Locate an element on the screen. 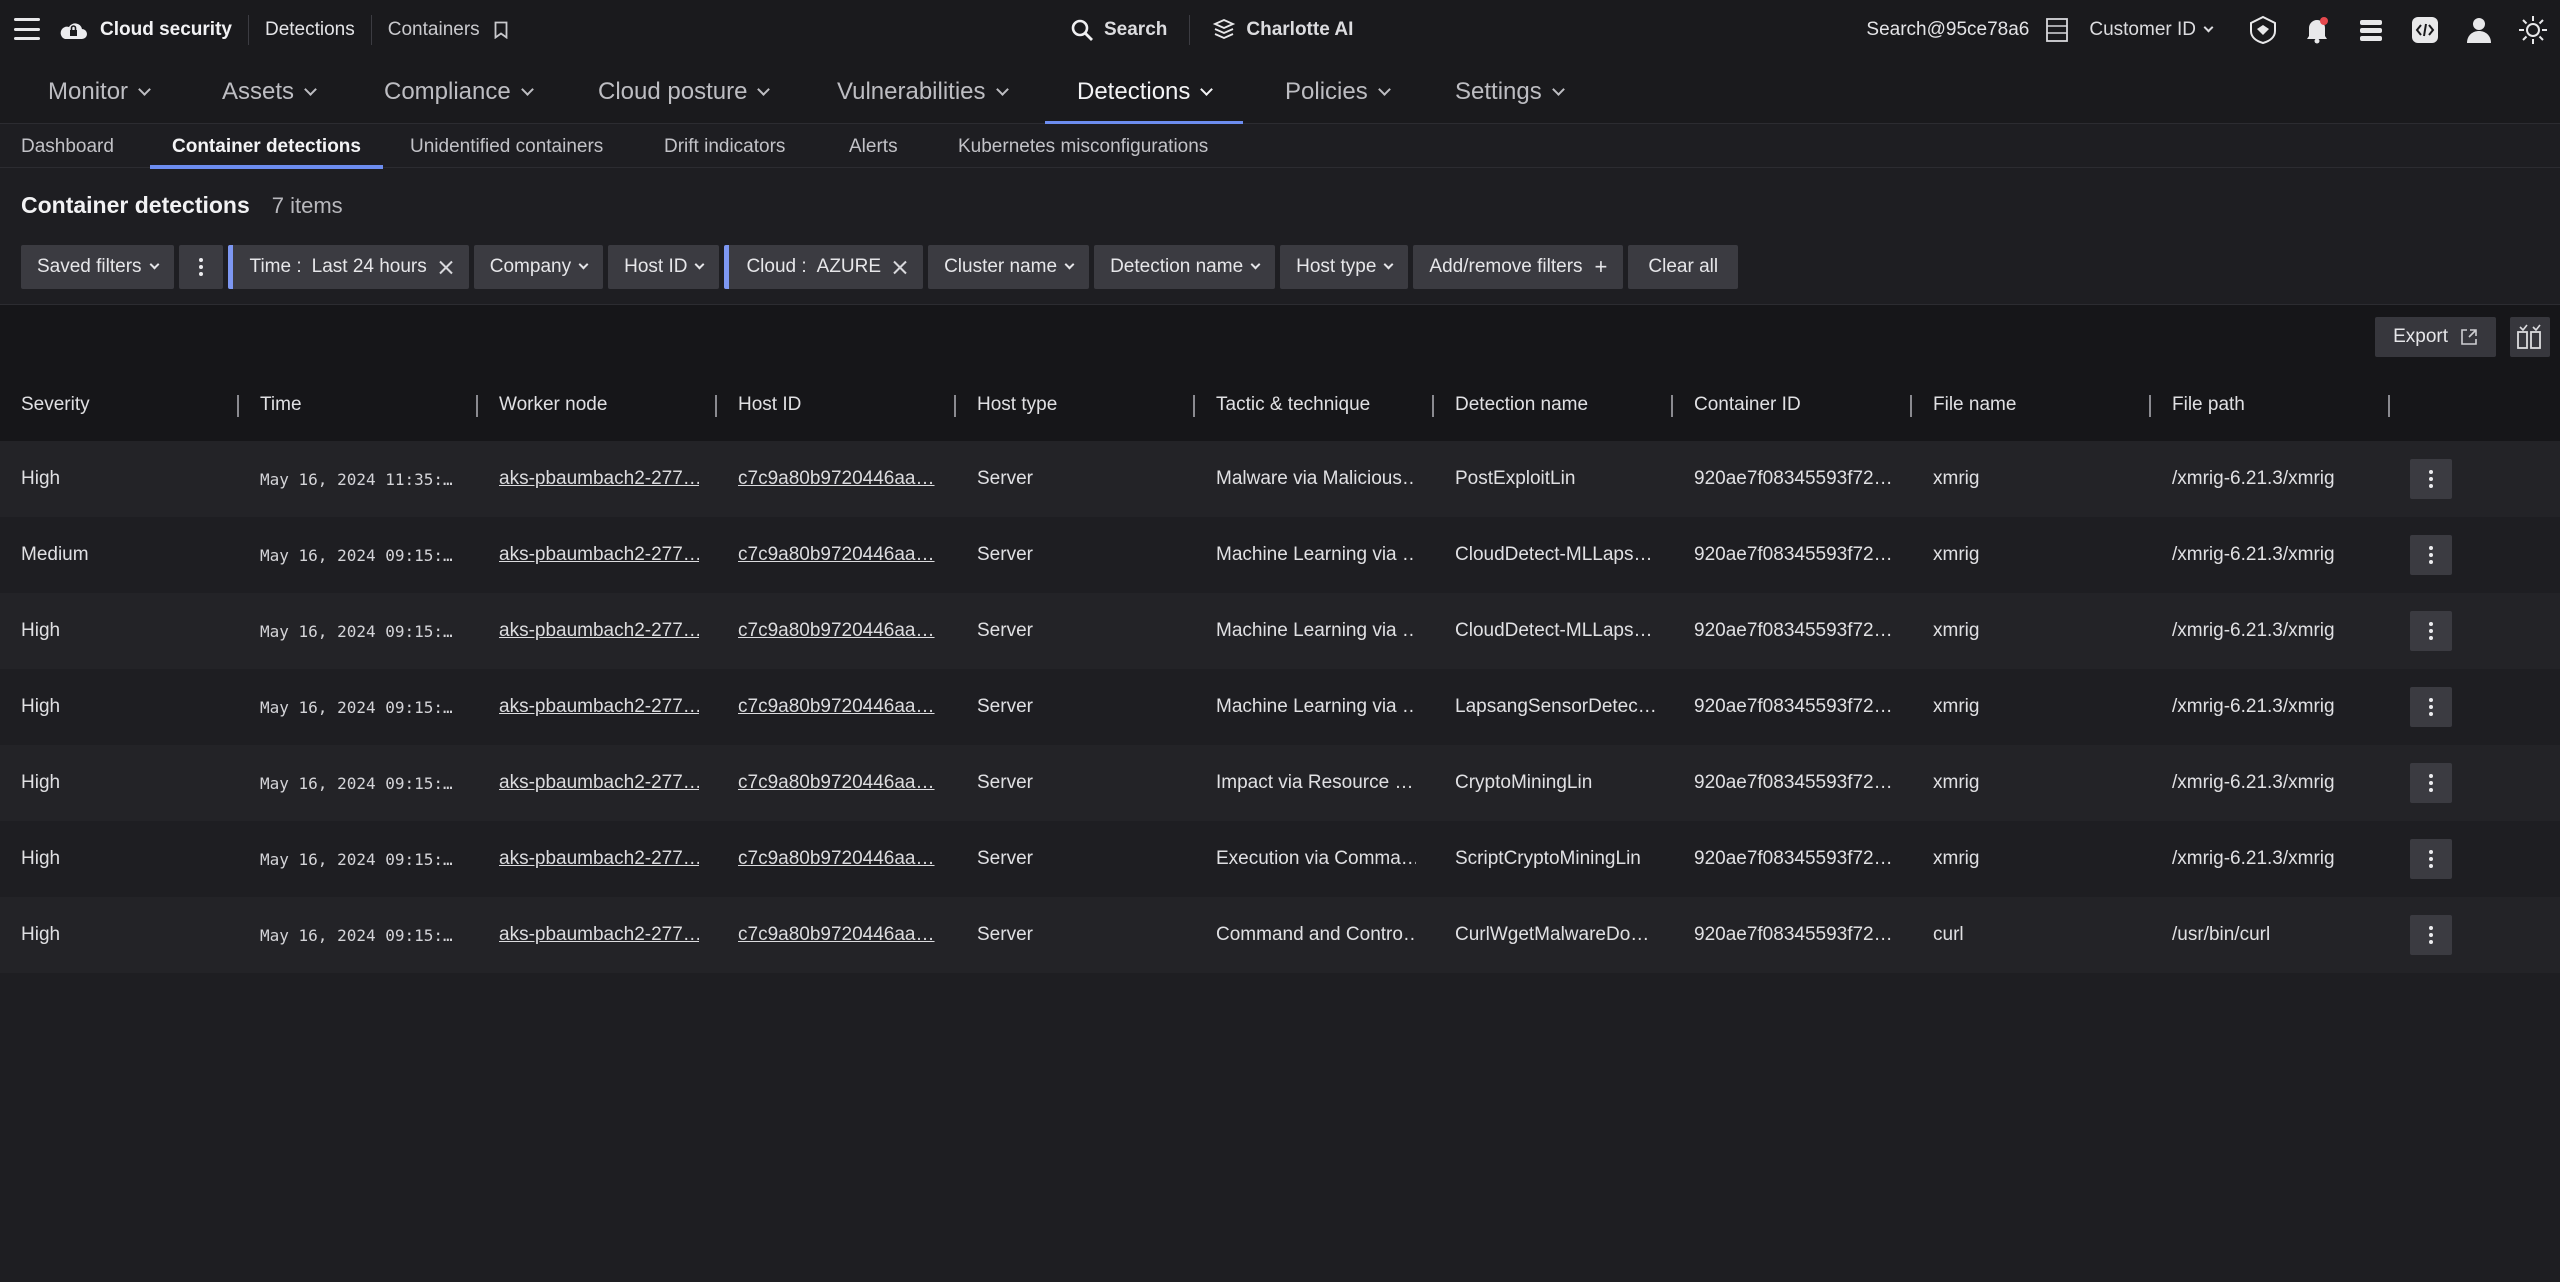 Image resolution: width=2560 pixels, height=1282 pixels. theme-toggle-button is located at coordinates (2533, 30).